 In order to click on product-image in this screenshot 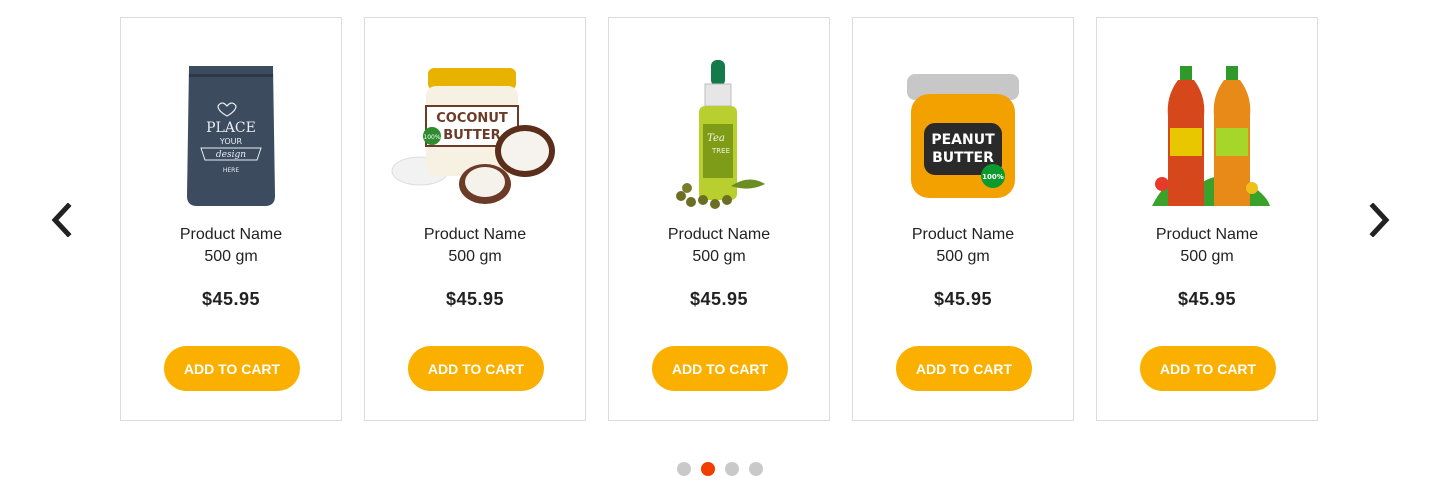, I will do `click(1207, 136)`.